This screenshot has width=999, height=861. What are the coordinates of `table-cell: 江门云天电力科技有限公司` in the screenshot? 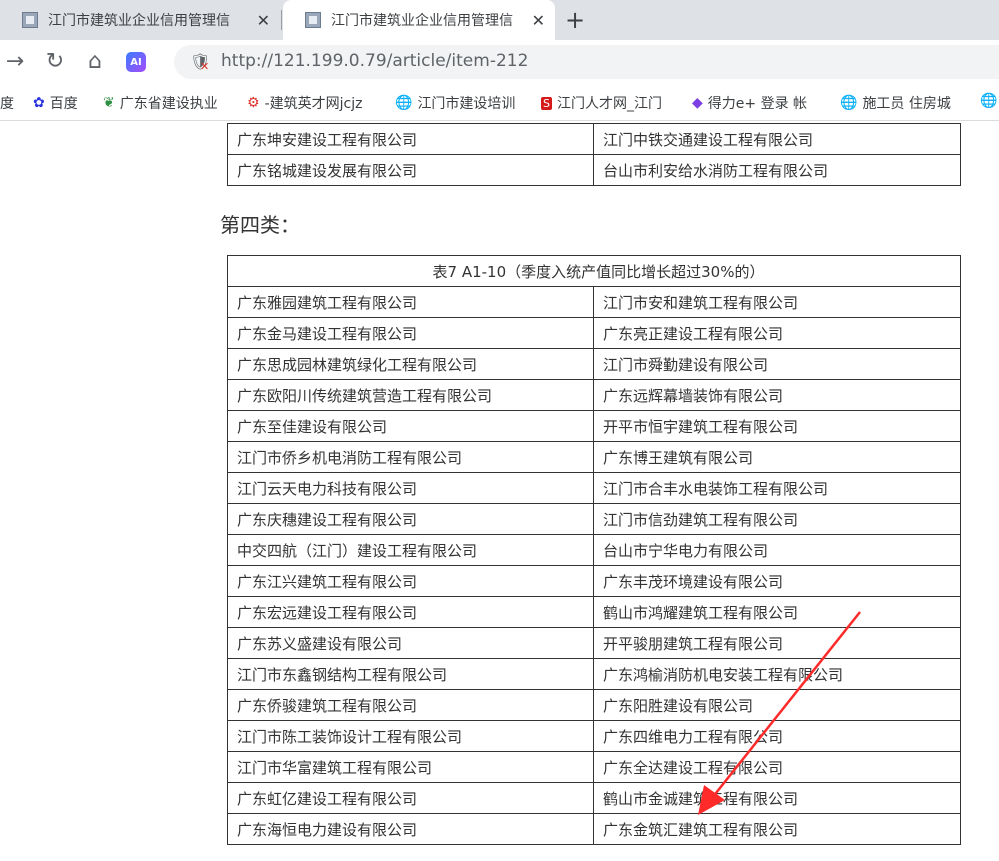 It's located at (410, 488).